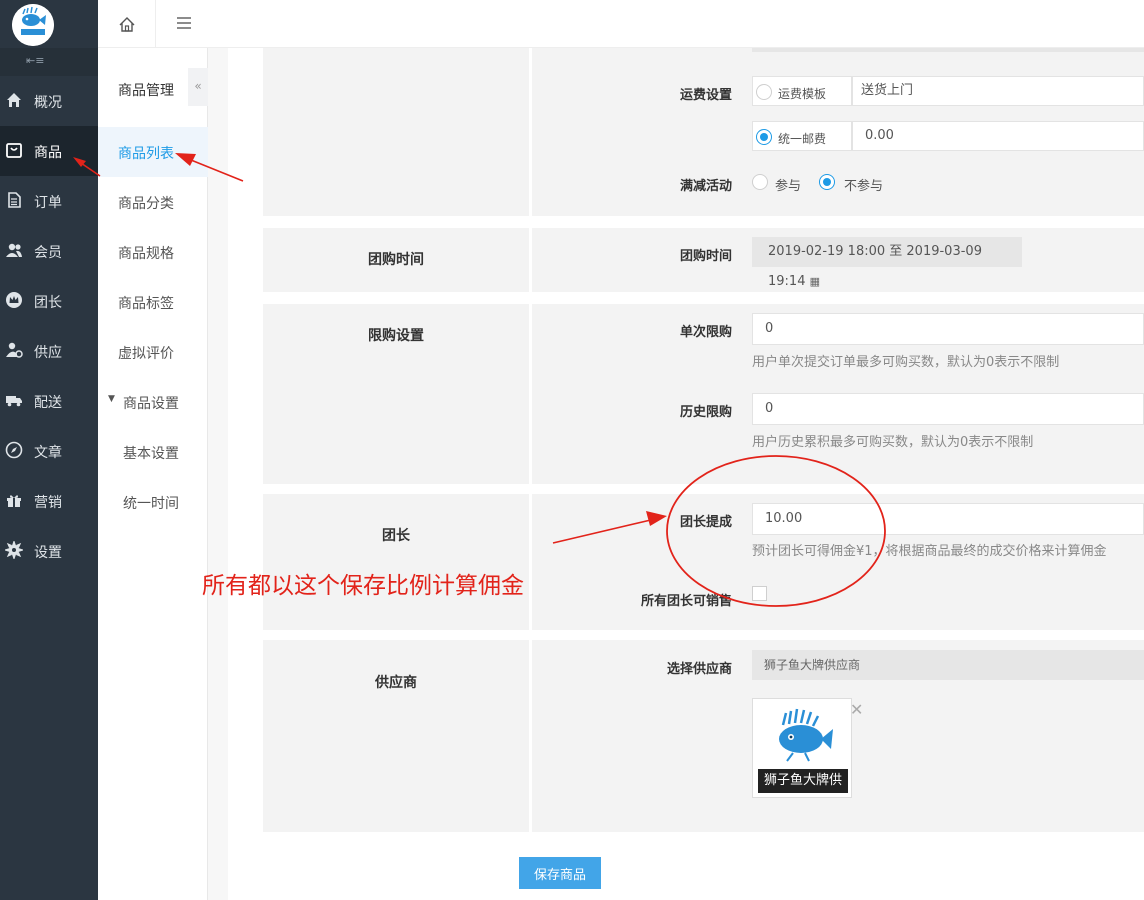 The width and height of the screenshot is (1144, 900). I want to click on shipping-flat-option: 统一邮费, so click(802, 136).